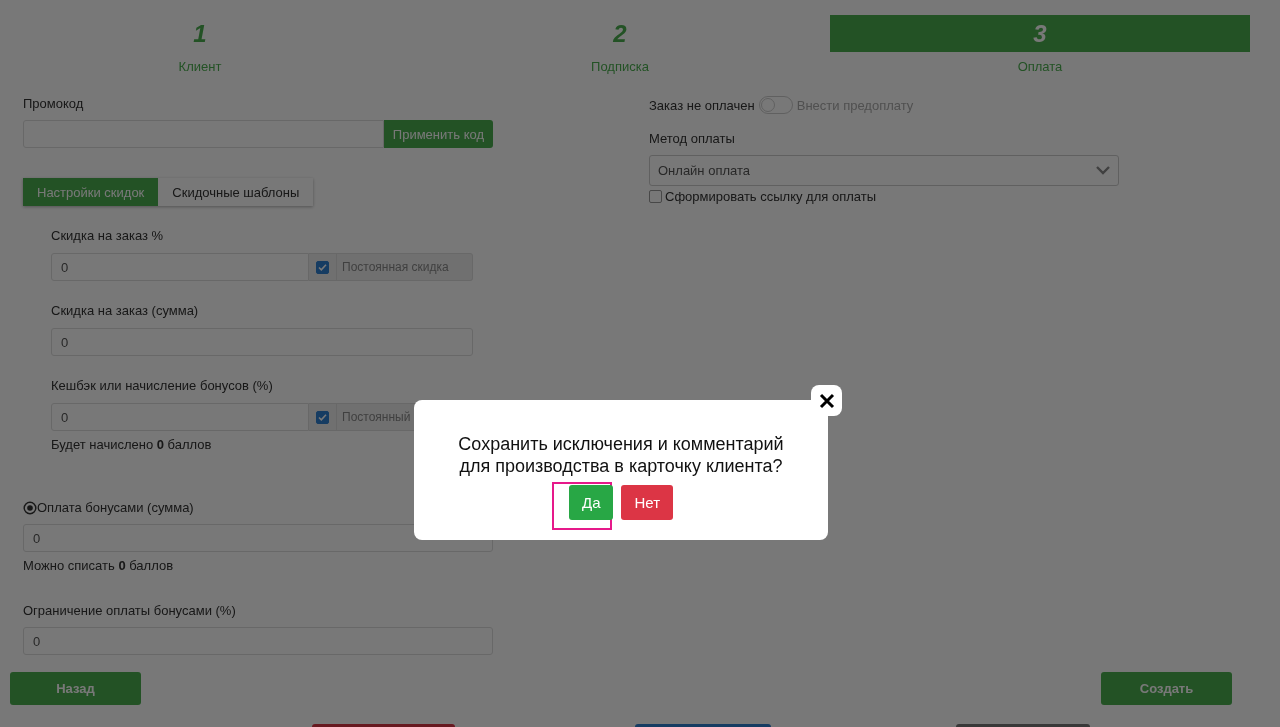  Describe the element at coordinates (125, 310) in the screenshot. I see `field-label: Скидка на заказ (сумма)` at that location.